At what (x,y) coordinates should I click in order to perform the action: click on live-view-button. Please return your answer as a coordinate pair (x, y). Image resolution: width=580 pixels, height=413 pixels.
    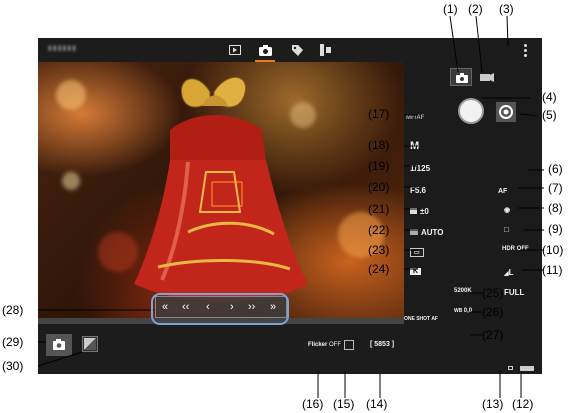
    Looking at the image, I should click on (506, 112).